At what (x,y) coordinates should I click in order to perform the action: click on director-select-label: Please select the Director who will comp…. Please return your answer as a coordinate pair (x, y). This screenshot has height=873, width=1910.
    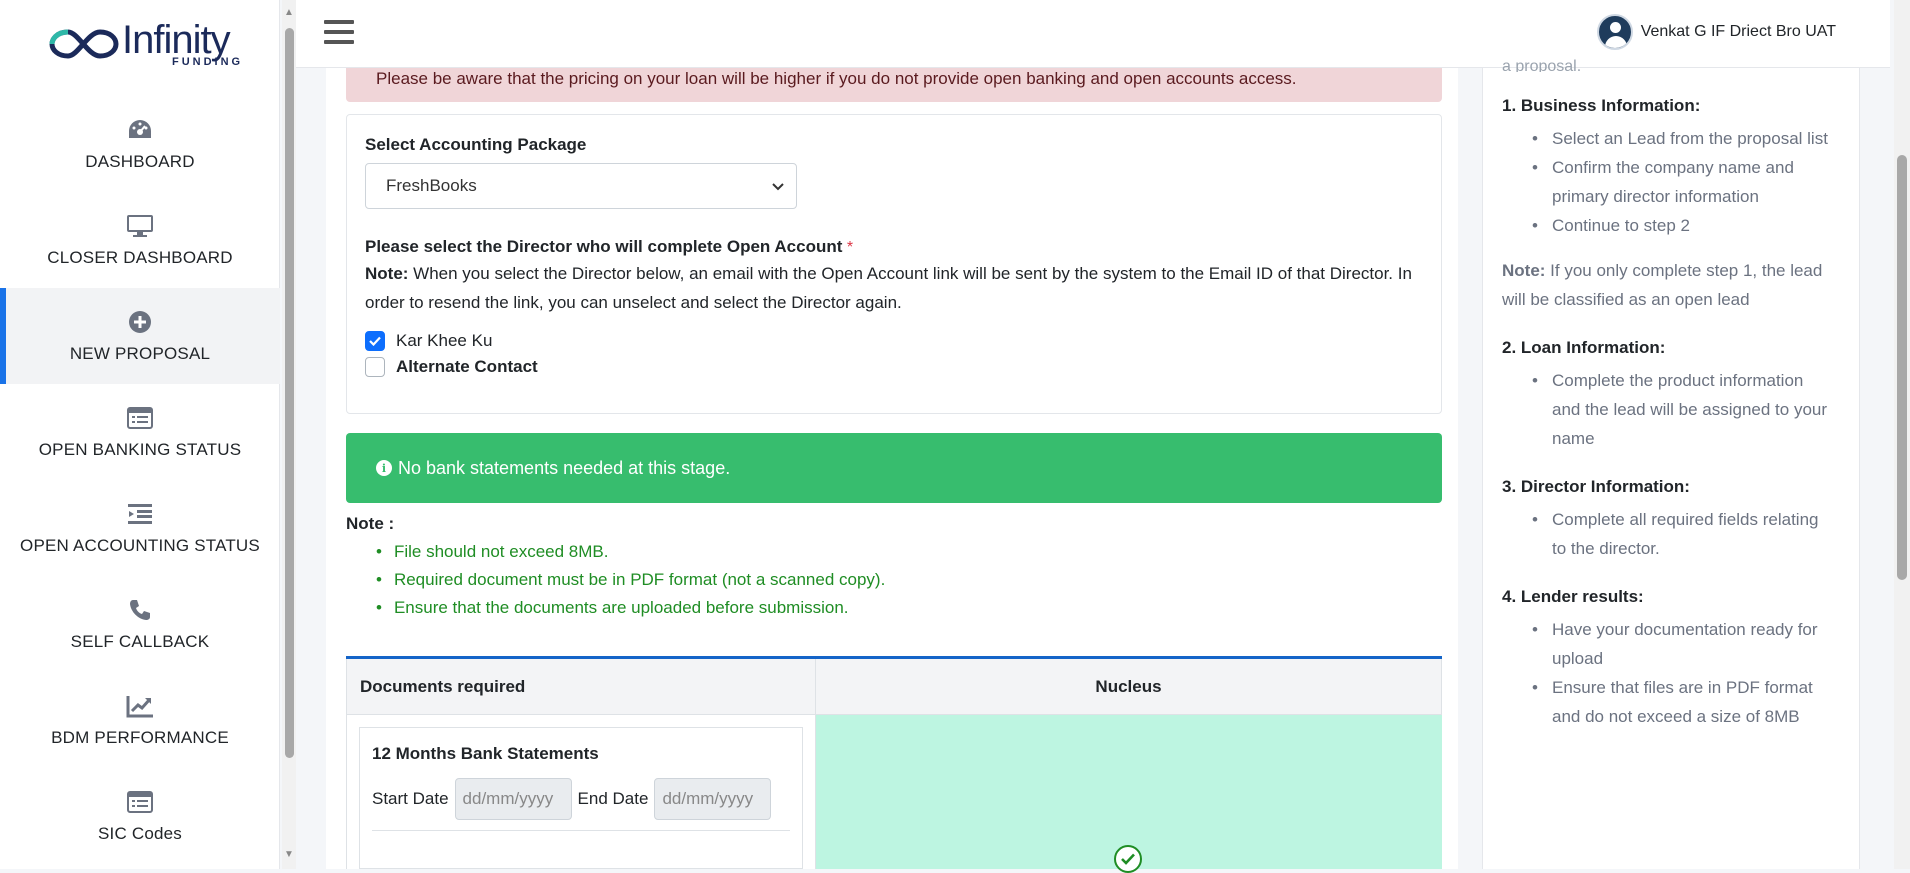
    Looking at the image, I should click on (604, 246).